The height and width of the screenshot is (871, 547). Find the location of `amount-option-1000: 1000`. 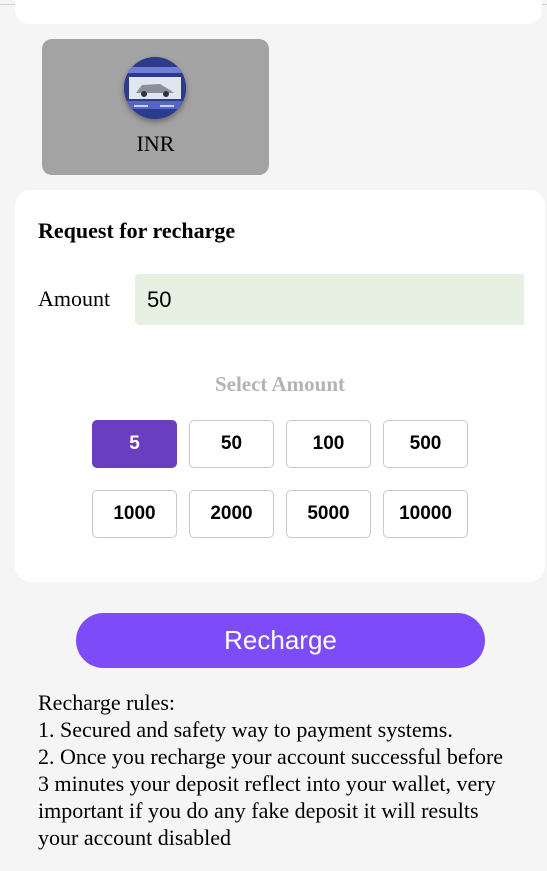

amount-option-1000: 1000 is located at coordinates (134, 514).